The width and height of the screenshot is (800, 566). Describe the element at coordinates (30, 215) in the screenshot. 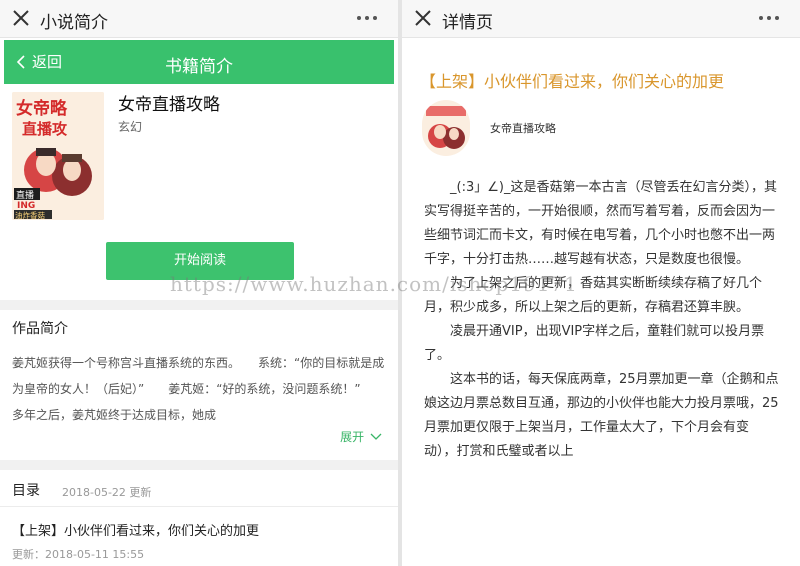

I see `cover-badge-3: 油炸香菇` at that location.